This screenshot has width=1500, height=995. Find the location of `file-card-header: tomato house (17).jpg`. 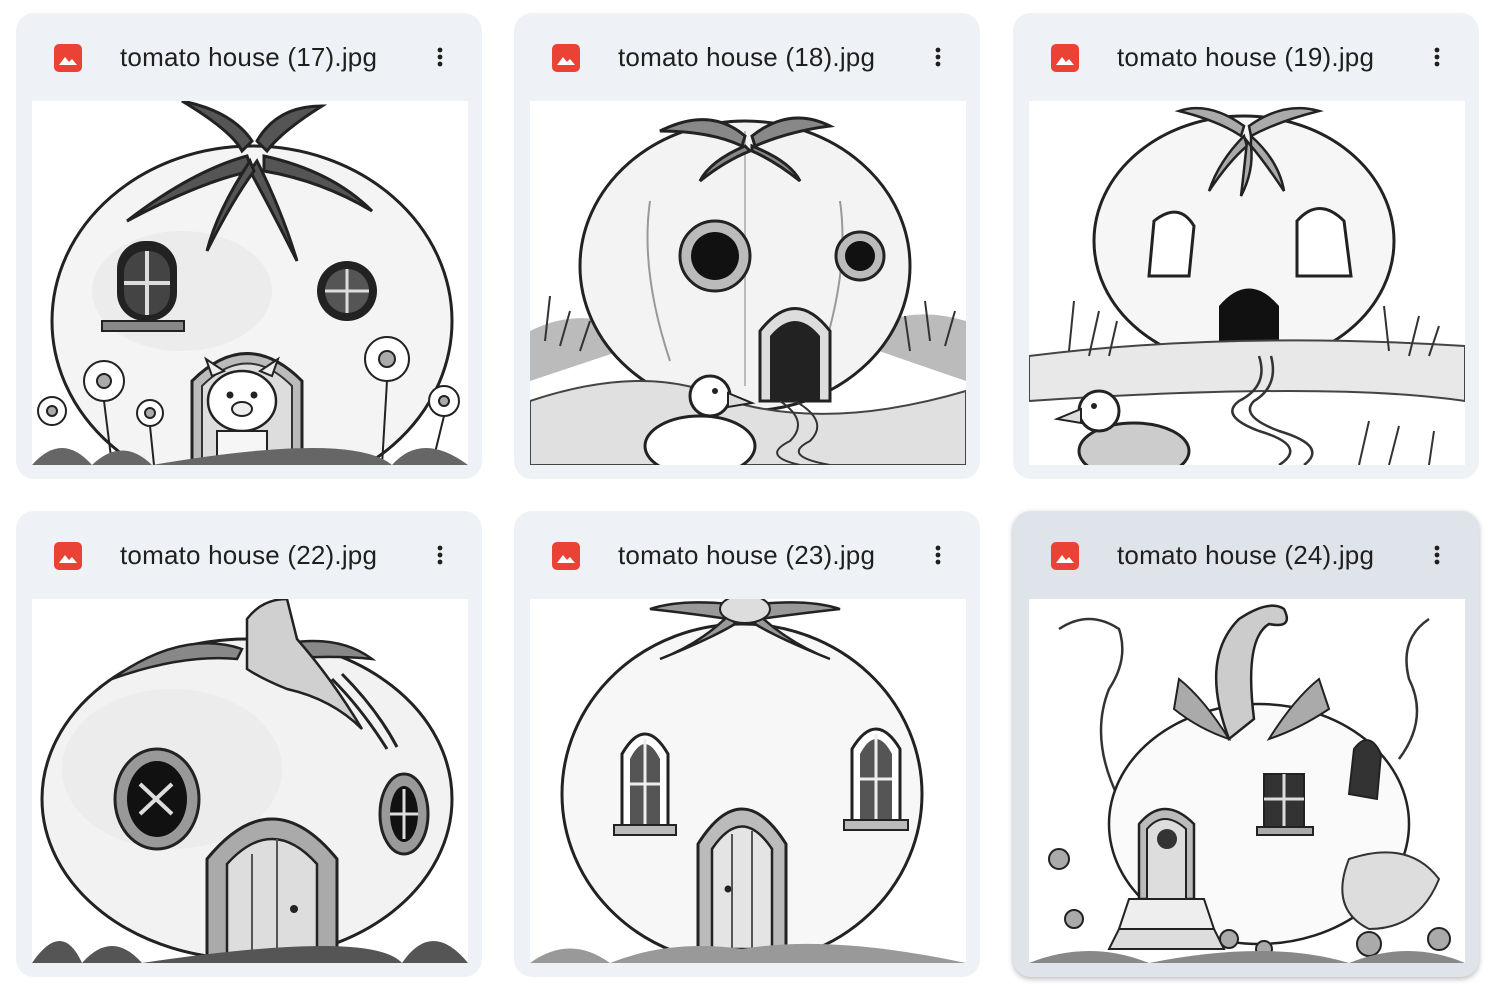

file-card-header: tomato house (17).jpg is located at coordinates (249, 57).